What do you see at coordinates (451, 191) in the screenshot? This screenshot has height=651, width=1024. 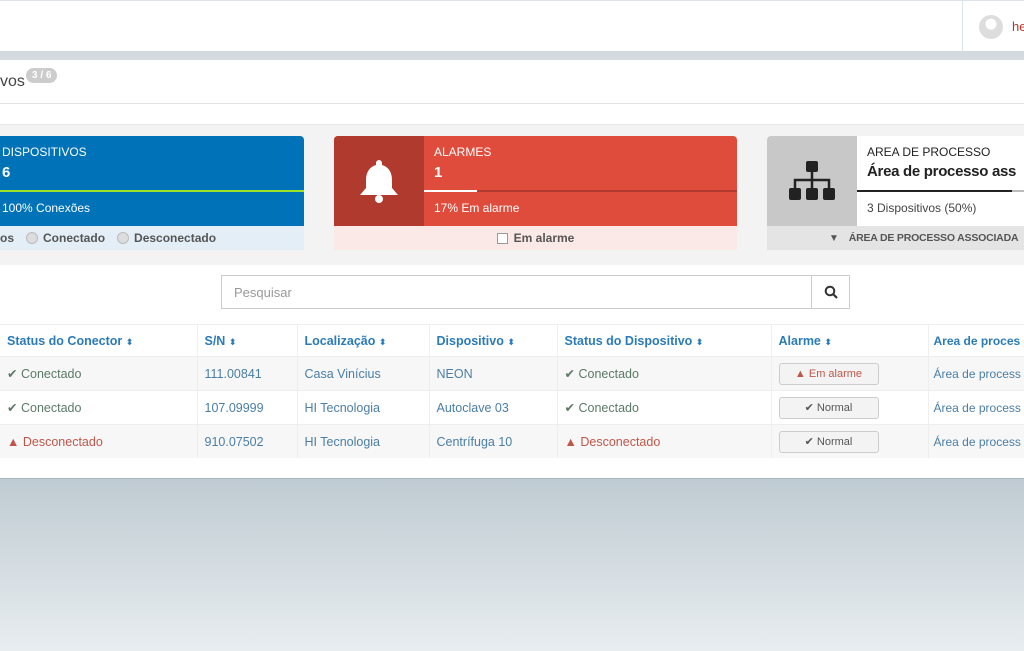 I see `alarms-progress` at bounding box center [451, 191].